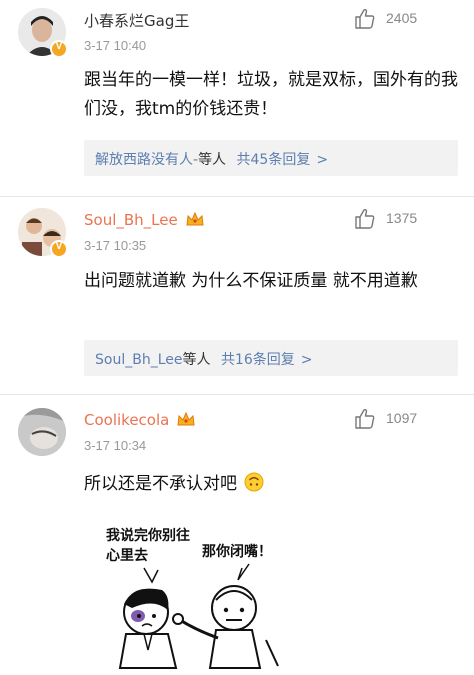 This screenshot has width=474, height=675. What do you see at coordinates (136, 20) in the screenshot?
I see `username: 小春系烂Gag王` at bounding box center [136, 20].